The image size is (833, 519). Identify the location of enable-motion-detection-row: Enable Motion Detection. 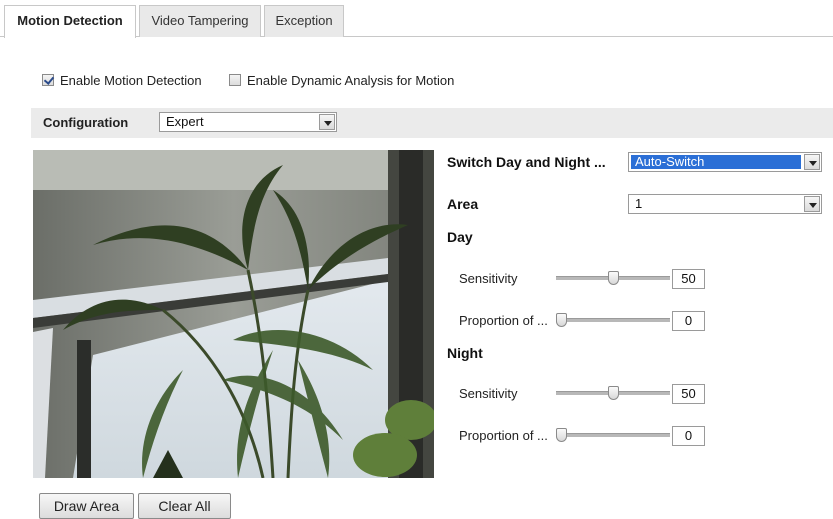
(122, 80).